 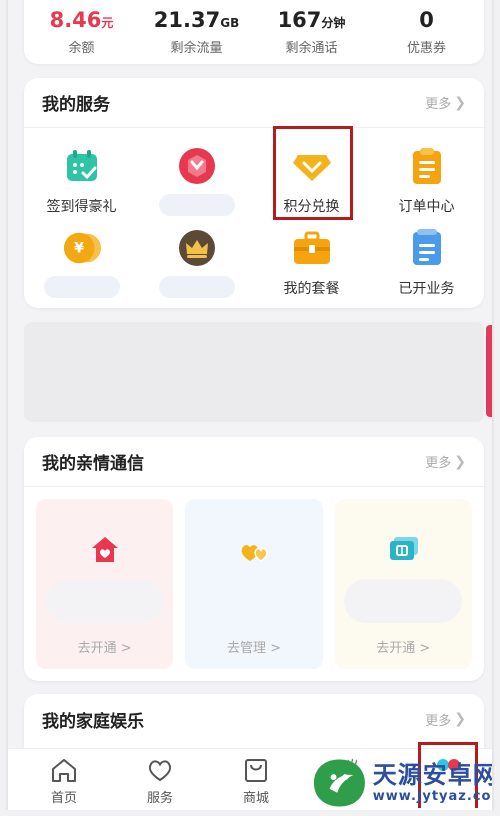 I want to click on service-gift, so click(x=196, y=183).